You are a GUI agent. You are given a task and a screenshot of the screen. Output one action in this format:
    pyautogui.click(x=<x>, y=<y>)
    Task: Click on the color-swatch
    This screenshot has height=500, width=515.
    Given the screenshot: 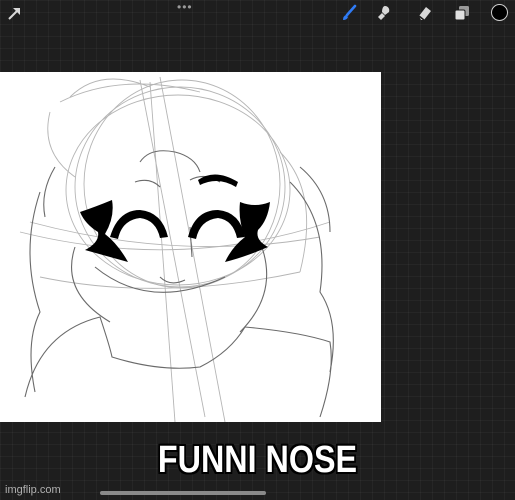 What is the action you would take?
    pyautogui.click(x=499, y=12)
    